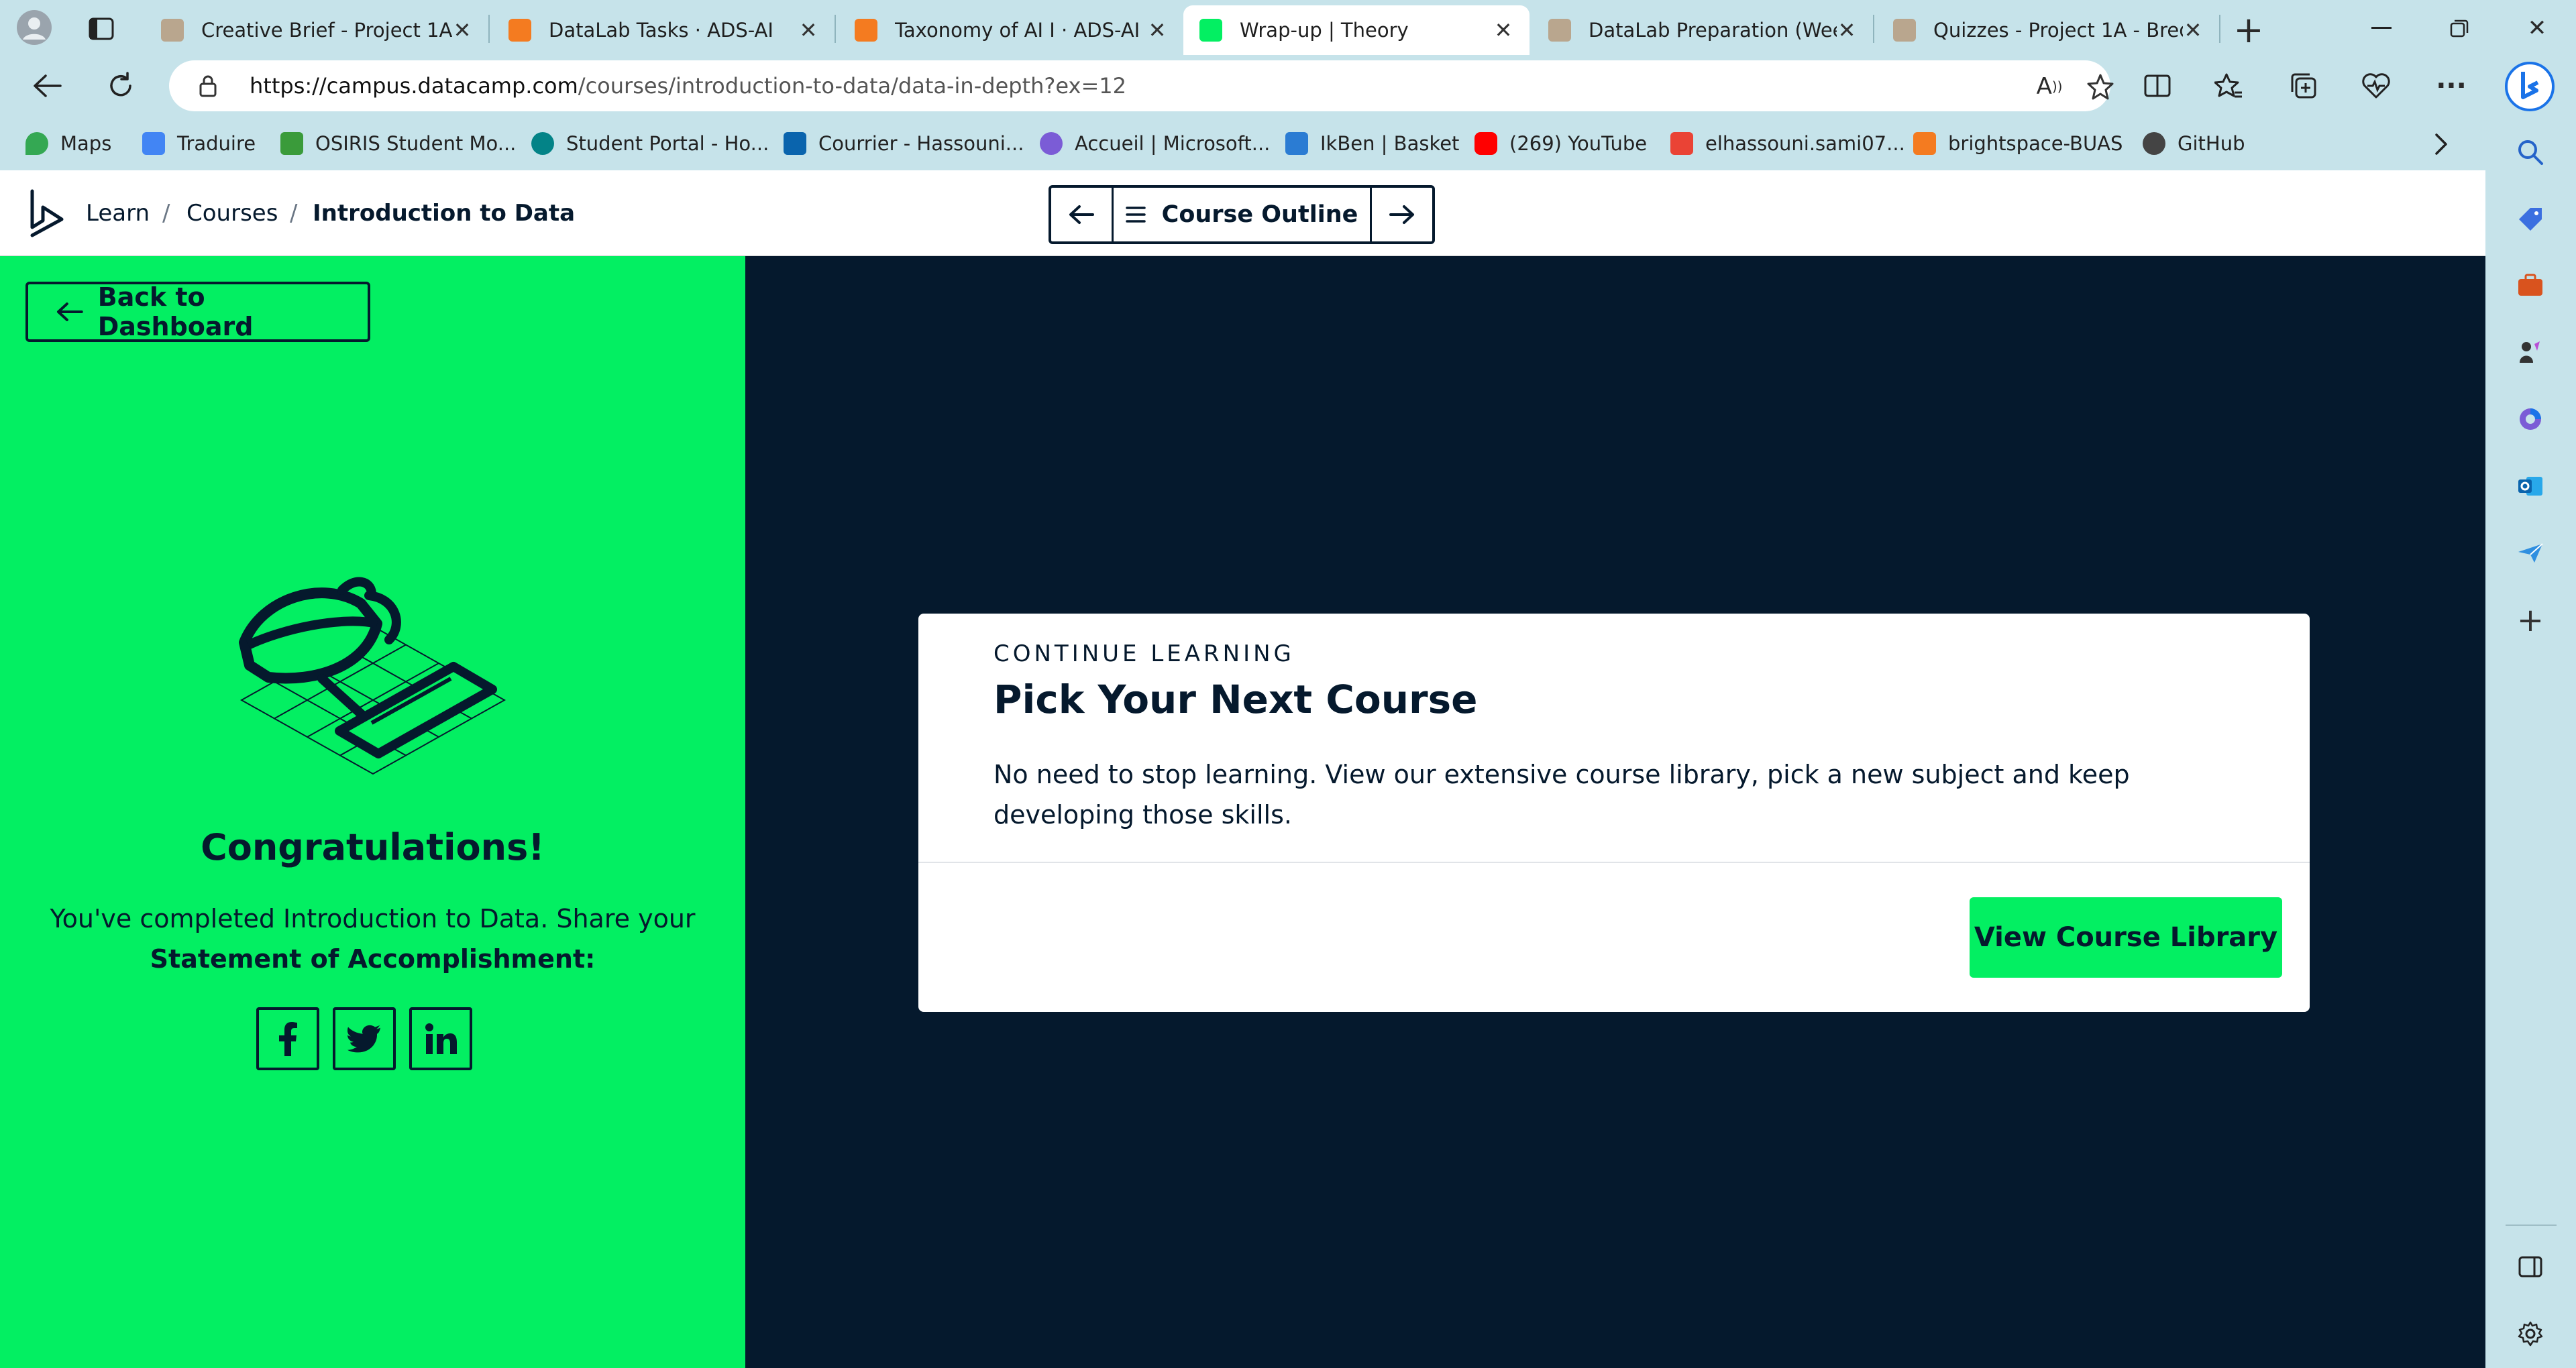 The height and width of the screenshot is (1368, 2576). Describe the element at coordinates (326, 30) in the screenshot. I see `tab-title: Creative Brief - Project 1A` at that location.